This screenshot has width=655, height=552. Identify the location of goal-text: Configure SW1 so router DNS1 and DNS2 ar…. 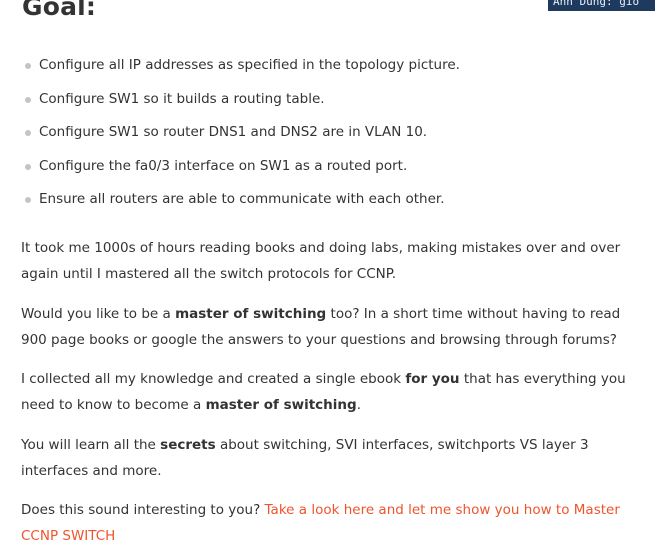
(233, 132).